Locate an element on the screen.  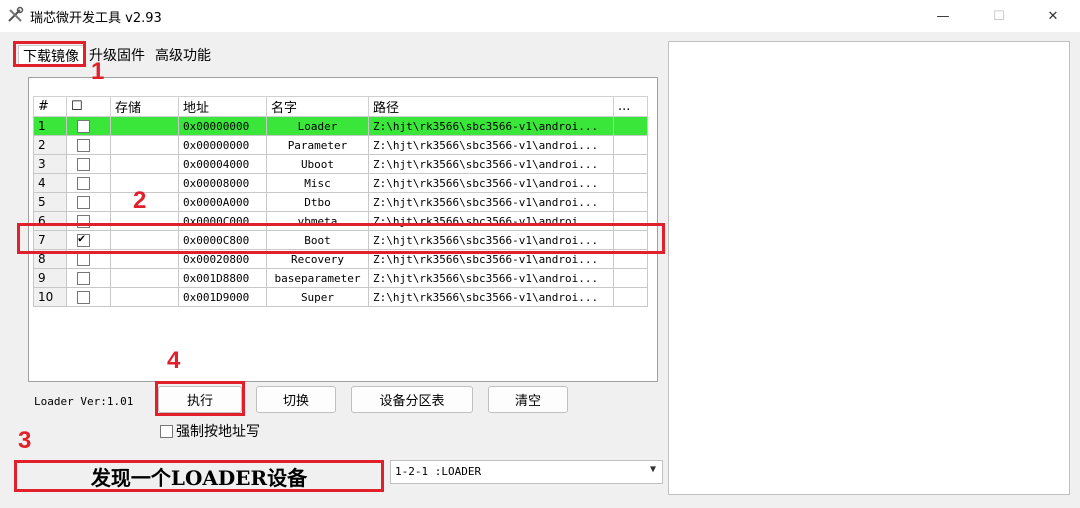
device-select-value: 1-2-1 :LOADER is located at coordinates (438, 471).